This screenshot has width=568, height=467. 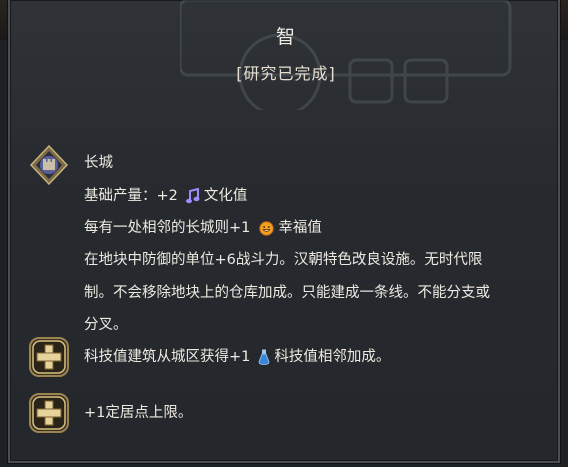 What do you see at coordinates (192, 196) in the screenshot?
I see `music-note-icon` at bounding box center [192, 196].